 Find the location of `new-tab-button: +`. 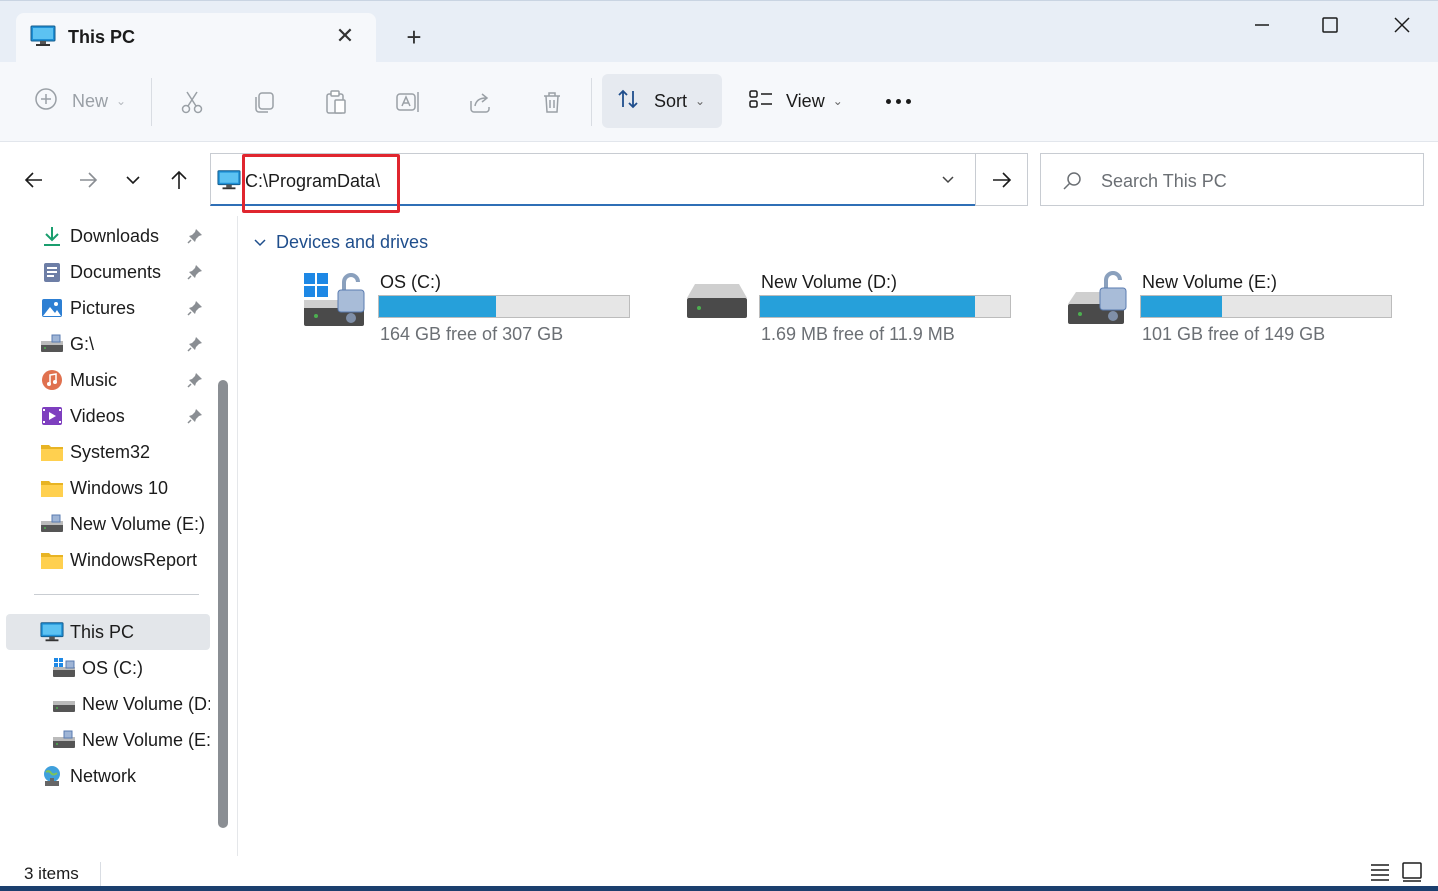

new-tab-button: + is located at coordinates (414, 37).